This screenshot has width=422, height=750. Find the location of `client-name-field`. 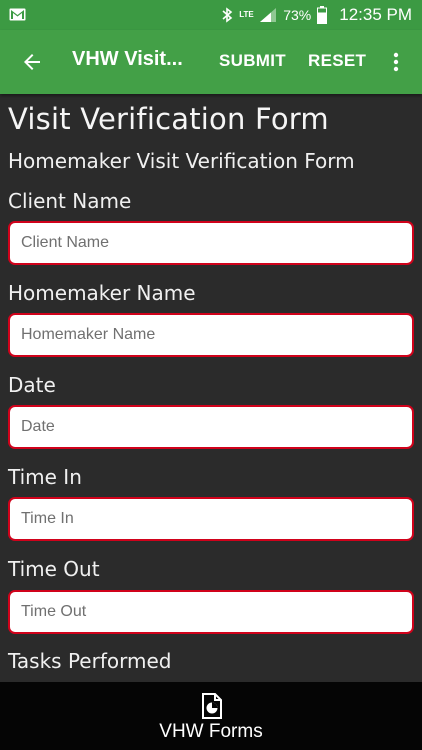

client-name-field is located at coordinates (211, 243).